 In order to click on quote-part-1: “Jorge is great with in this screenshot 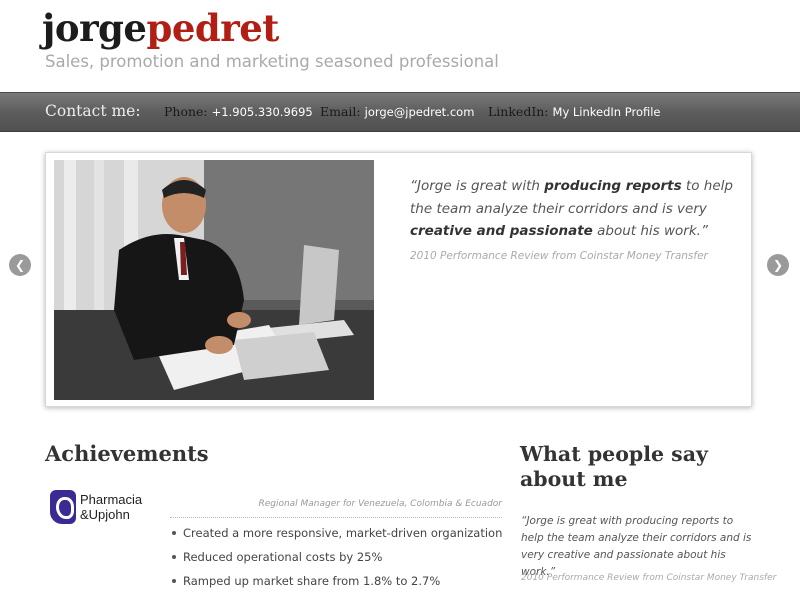, I will do `click(477, 186)`.